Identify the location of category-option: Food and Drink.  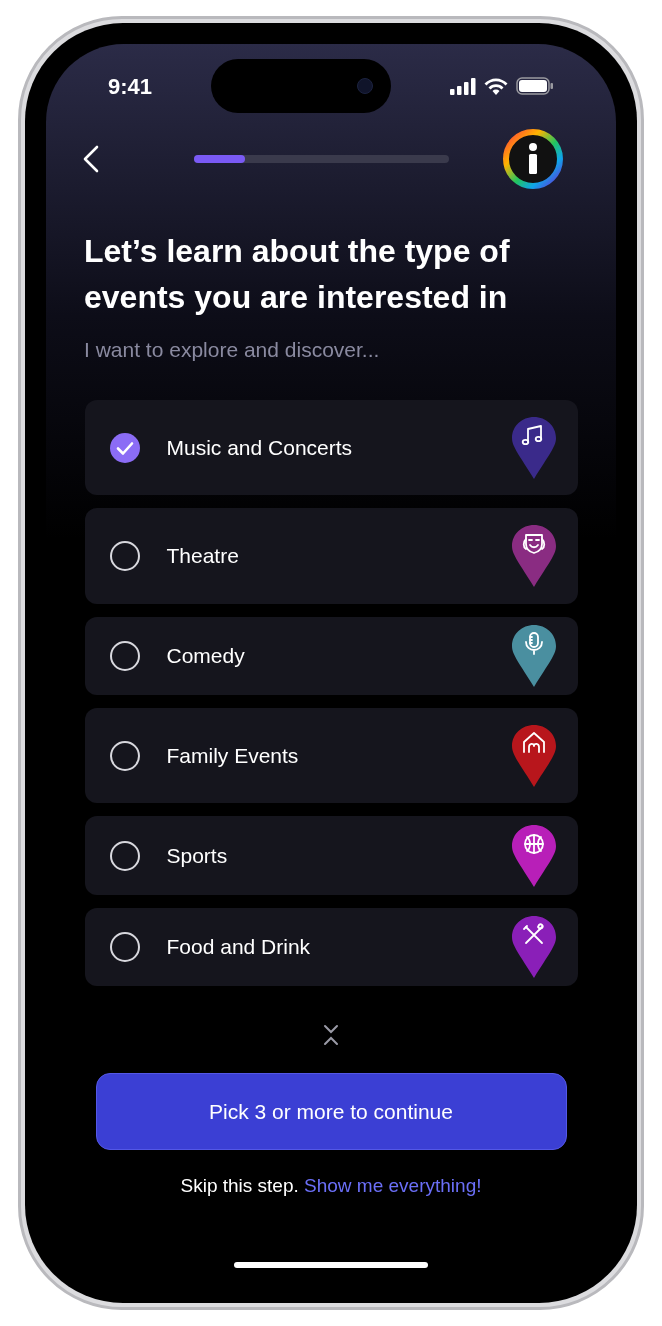
(331, 947).